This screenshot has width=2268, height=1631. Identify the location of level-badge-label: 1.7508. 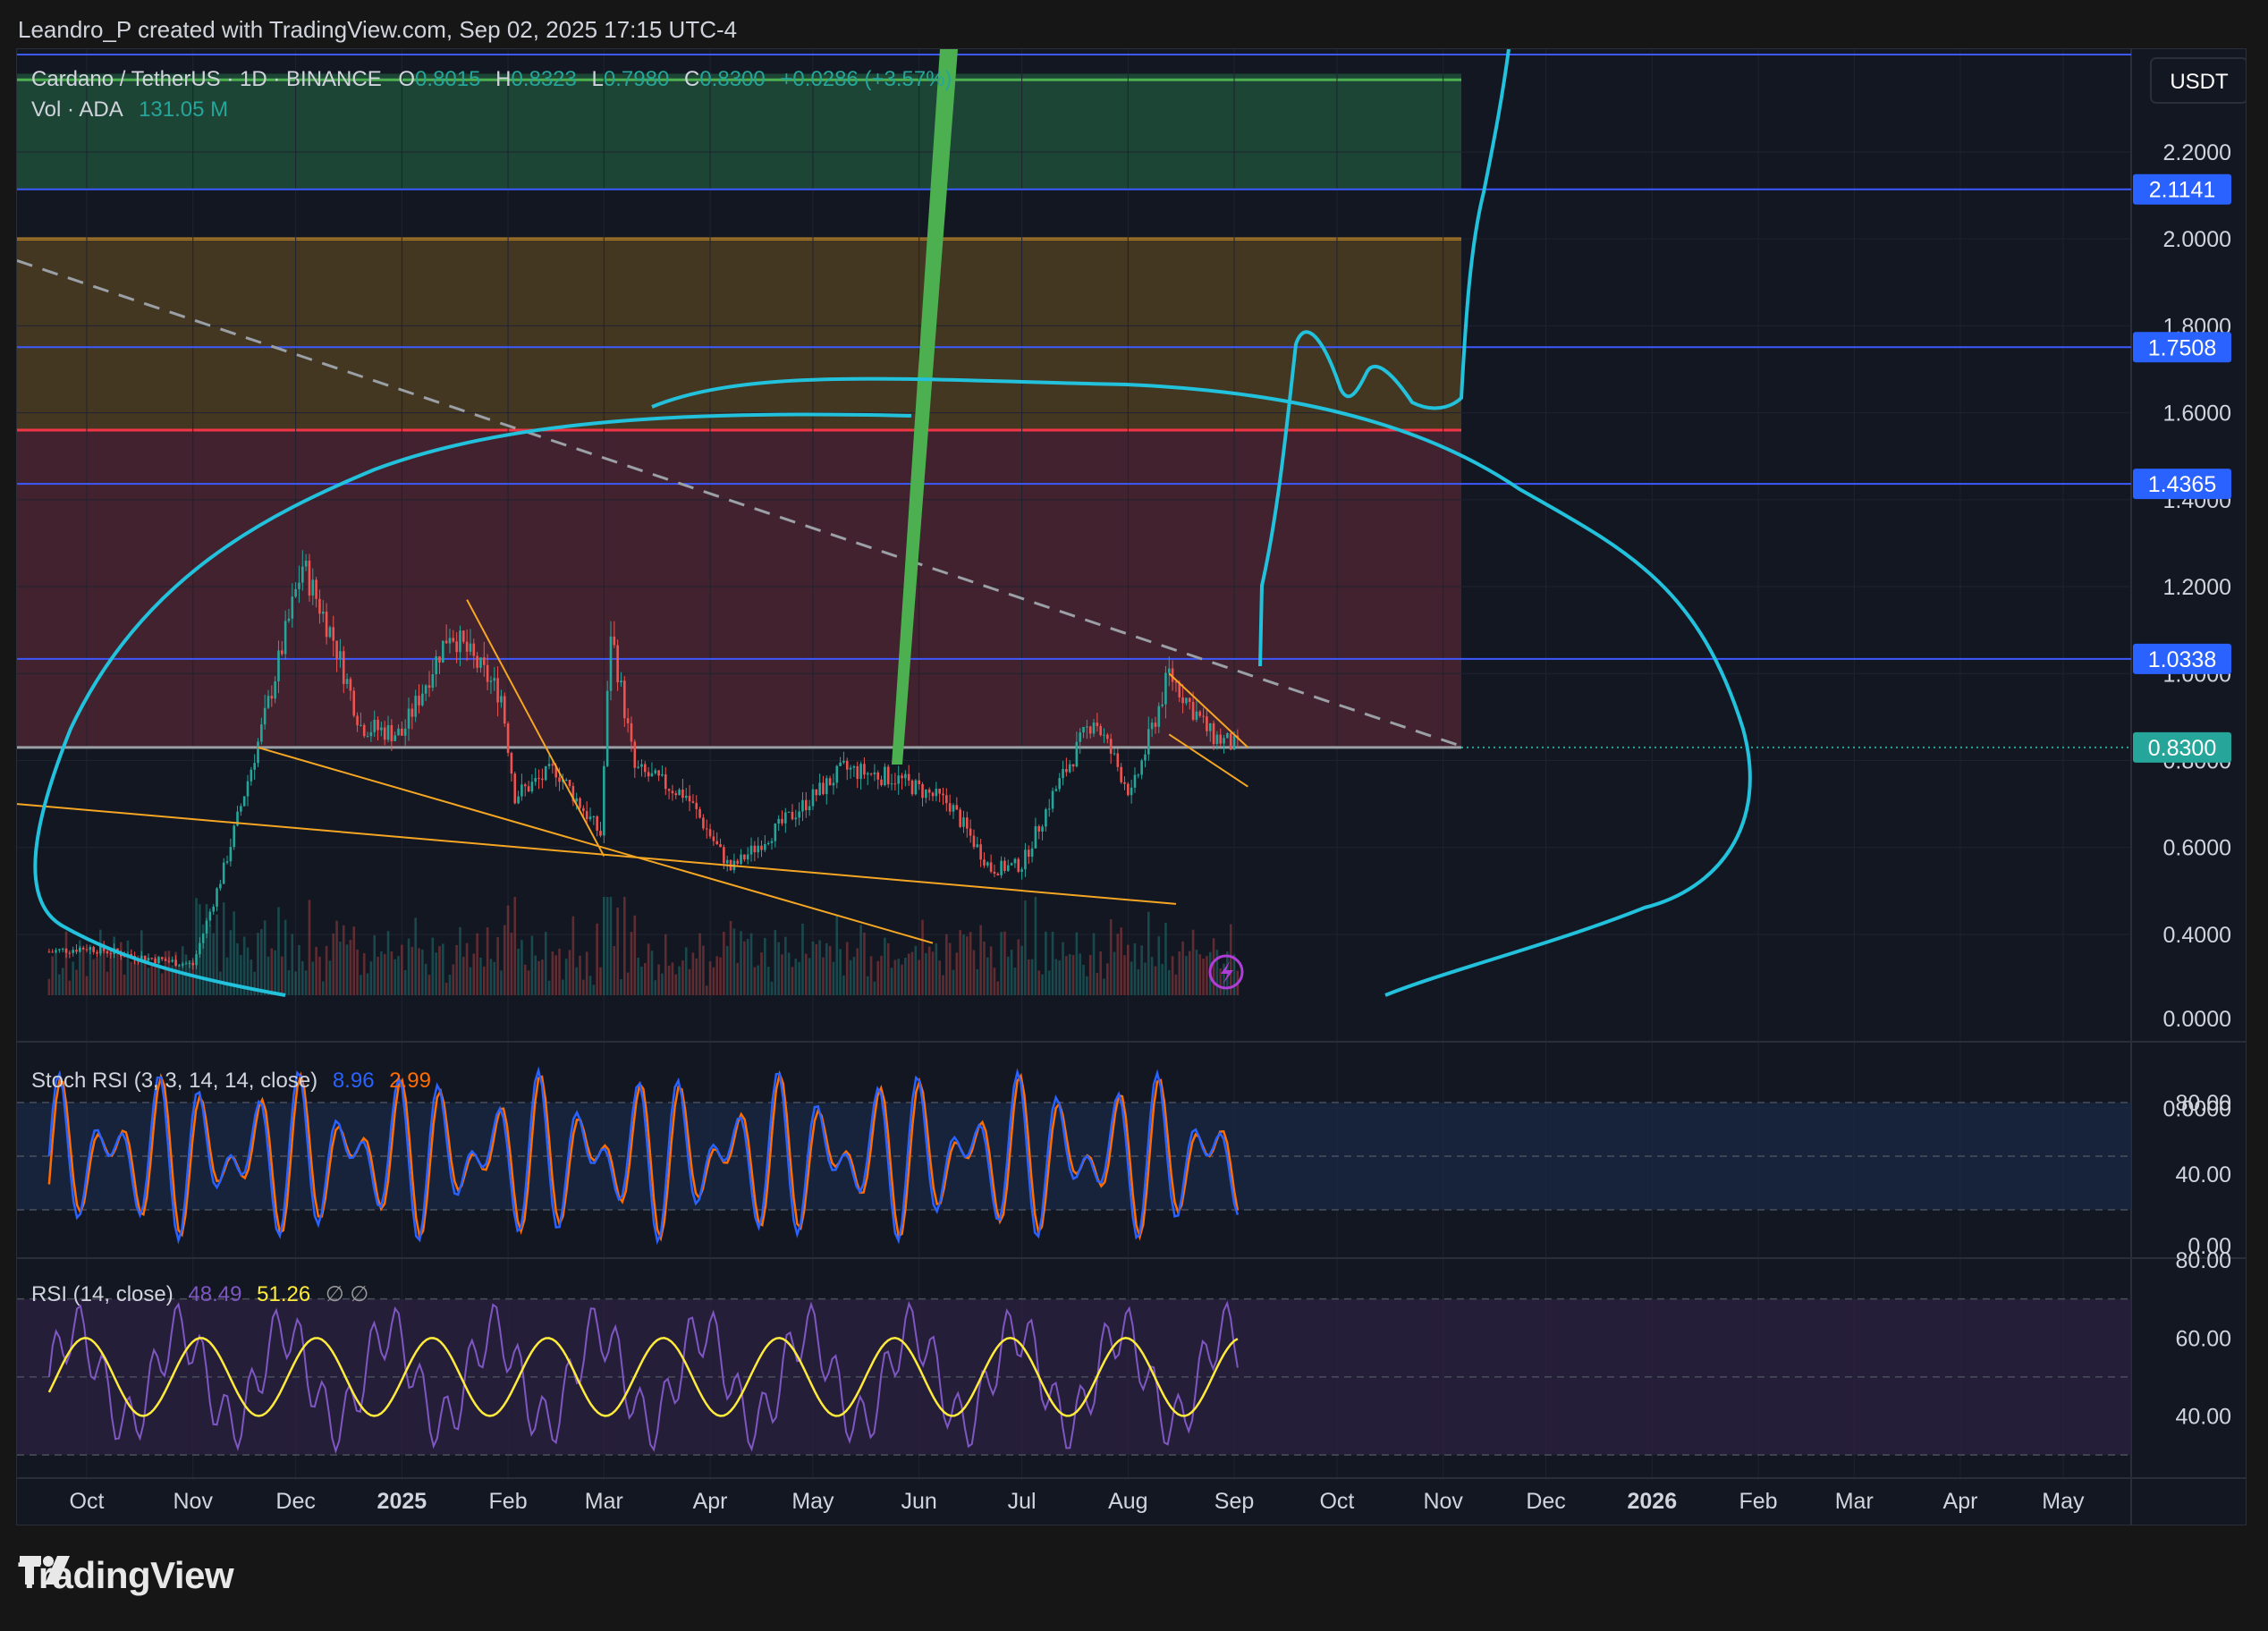
(2182, 347).